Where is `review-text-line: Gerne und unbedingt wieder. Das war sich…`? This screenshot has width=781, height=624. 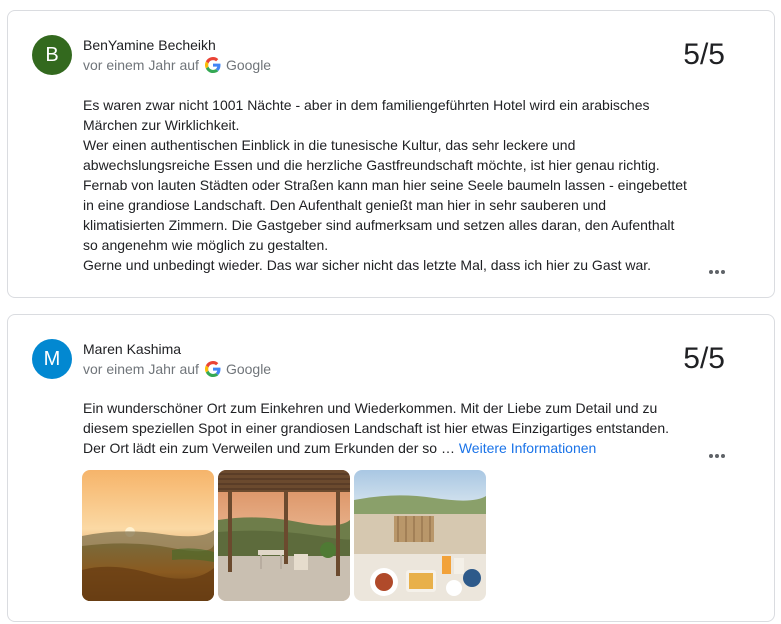 review-text-line: Gerne und unbedingt wieder. Das war sich… is located at coordinates (367, 265).